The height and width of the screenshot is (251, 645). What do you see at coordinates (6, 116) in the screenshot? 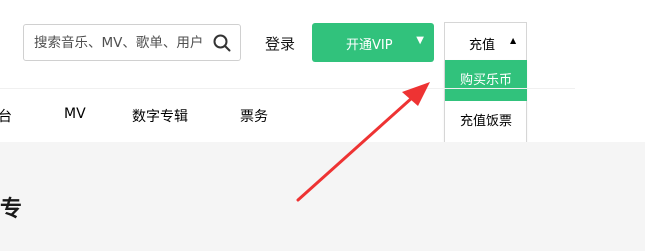
I see `nav-item-partial: 台` at bounding box center [6, 116].